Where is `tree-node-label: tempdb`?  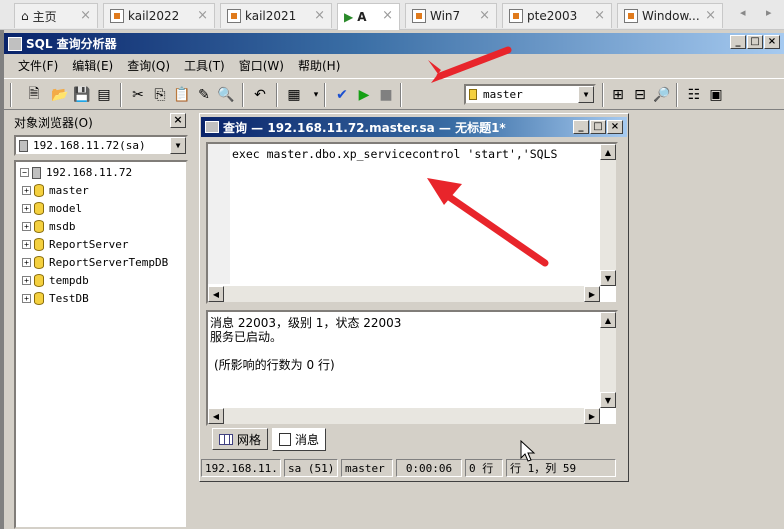
tree-node-label: tempdb is located at coordinates (69, 280).